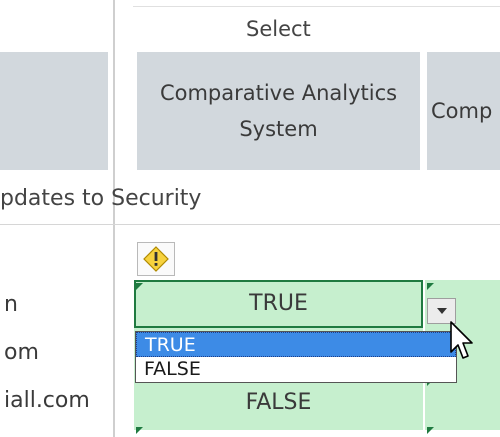 The height and width of the screenshot is (437, 500). I want to click on warning-diamond-icon, so click(156, 259).